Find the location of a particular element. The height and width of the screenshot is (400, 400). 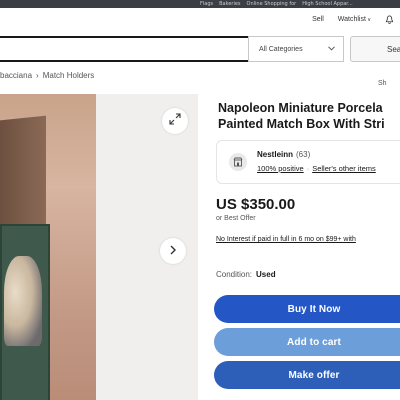

chevron-right-icon is located at coordinates (173, 251).